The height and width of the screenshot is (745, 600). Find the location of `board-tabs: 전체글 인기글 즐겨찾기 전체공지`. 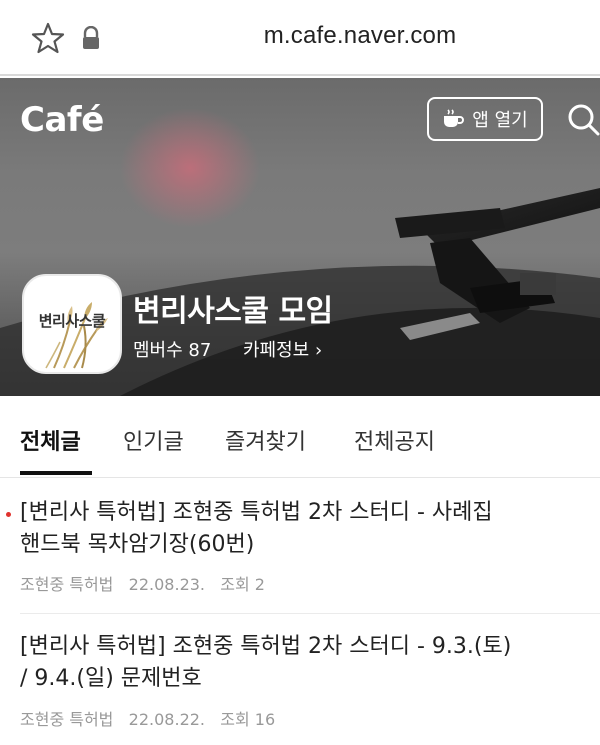

board-tabs: 전체글 인기글 즐겨찾기 전체공지 is located at coordinates (300, 437).